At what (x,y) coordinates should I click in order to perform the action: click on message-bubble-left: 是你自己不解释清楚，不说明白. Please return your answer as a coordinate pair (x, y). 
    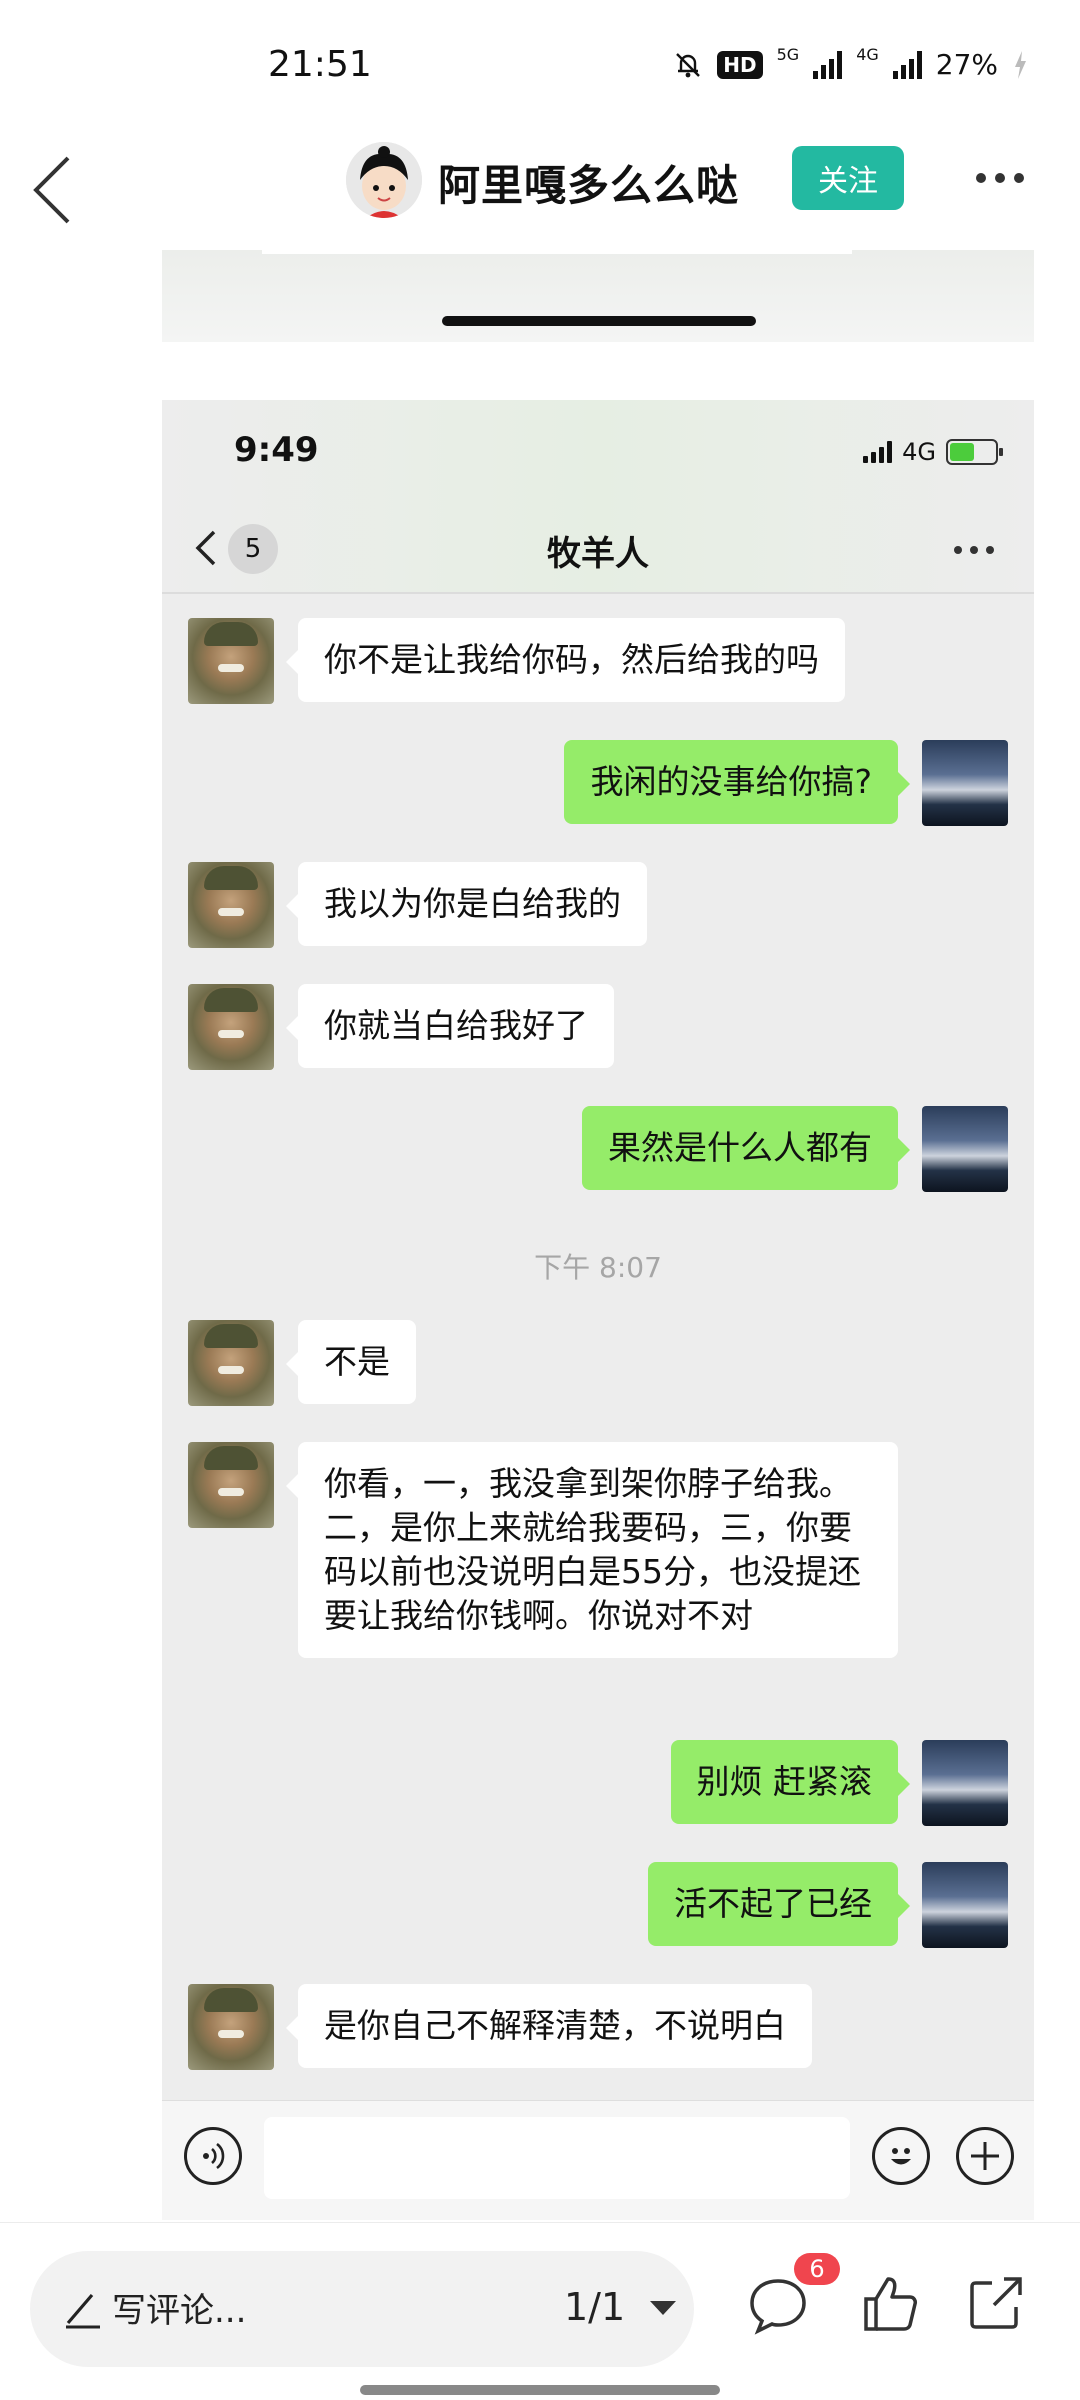
    Looking at the image, I should click on (549, 2026).